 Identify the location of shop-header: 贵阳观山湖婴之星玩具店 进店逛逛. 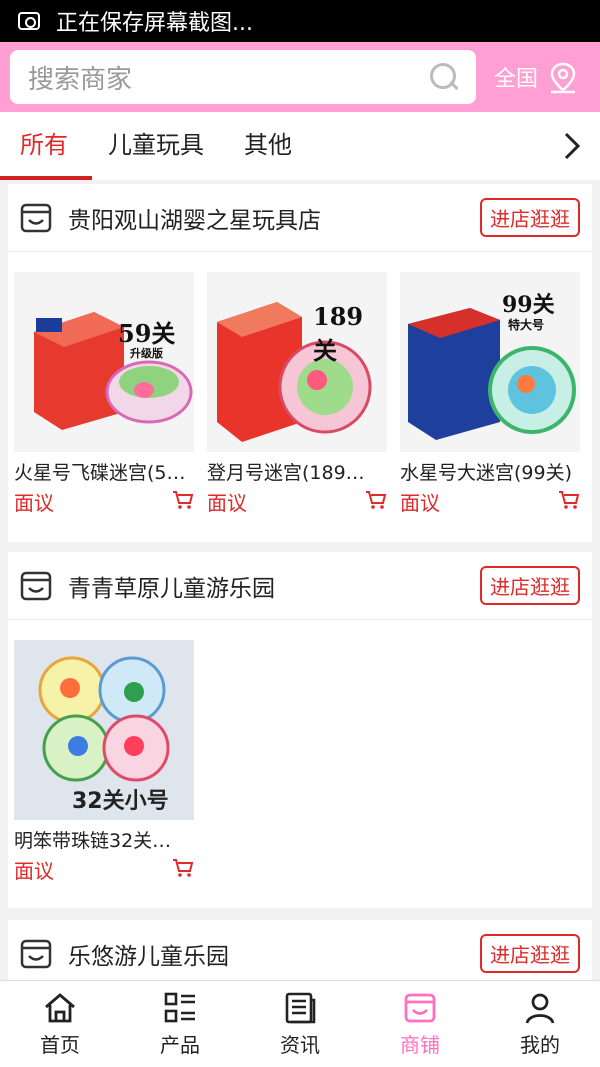
(300, 218).